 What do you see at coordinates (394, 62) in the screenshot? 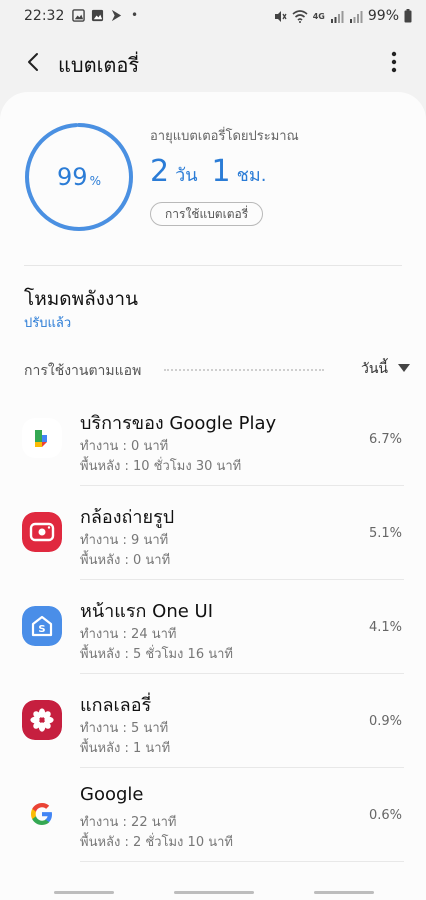
I see `more-options-button` at bounding box center [394, 62].